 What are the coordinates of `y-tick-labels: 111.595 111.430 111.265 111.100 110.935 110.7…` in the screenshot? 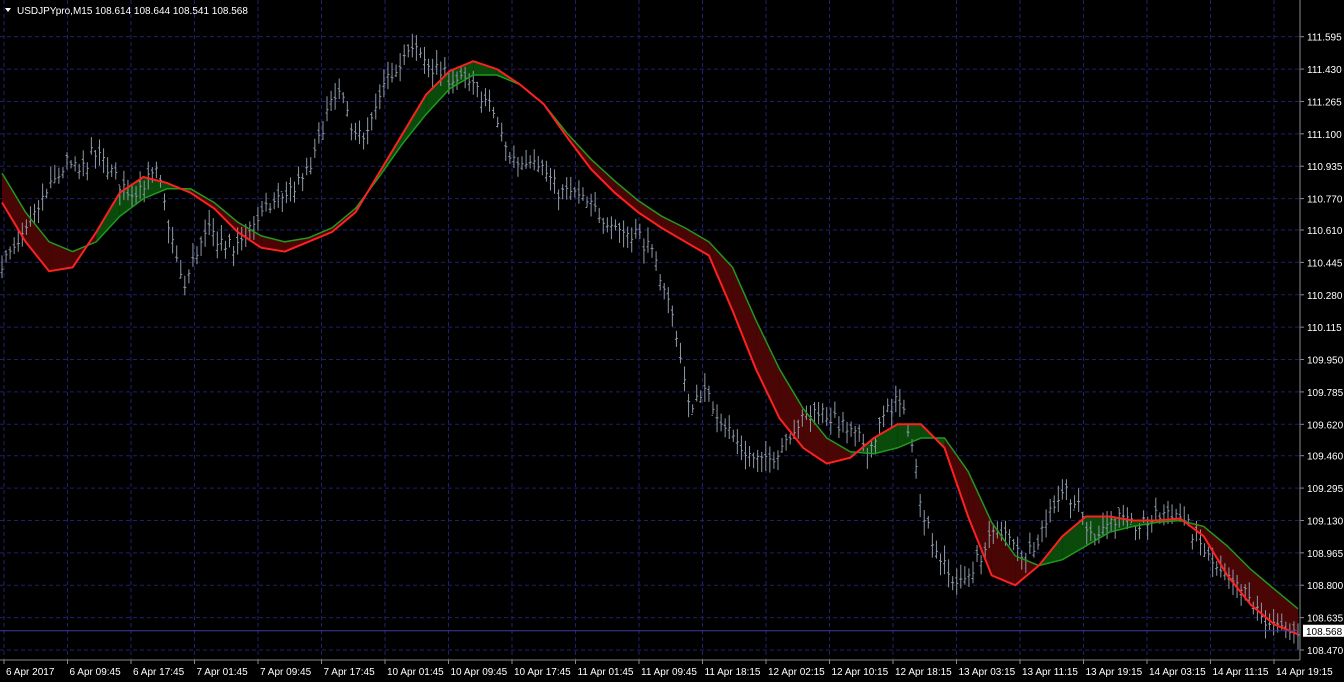 It's located at (1325, 345).